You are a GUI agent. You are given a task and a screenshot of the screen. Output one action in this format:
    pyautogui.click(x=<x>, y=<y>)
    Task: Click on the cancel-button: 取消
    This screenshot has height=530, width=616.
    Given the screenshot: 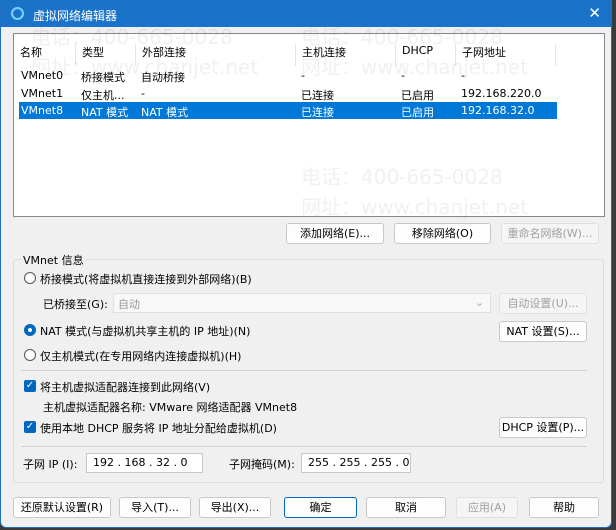 What is the action you would take?
    pyautogui.click(x=406, y=507)
    